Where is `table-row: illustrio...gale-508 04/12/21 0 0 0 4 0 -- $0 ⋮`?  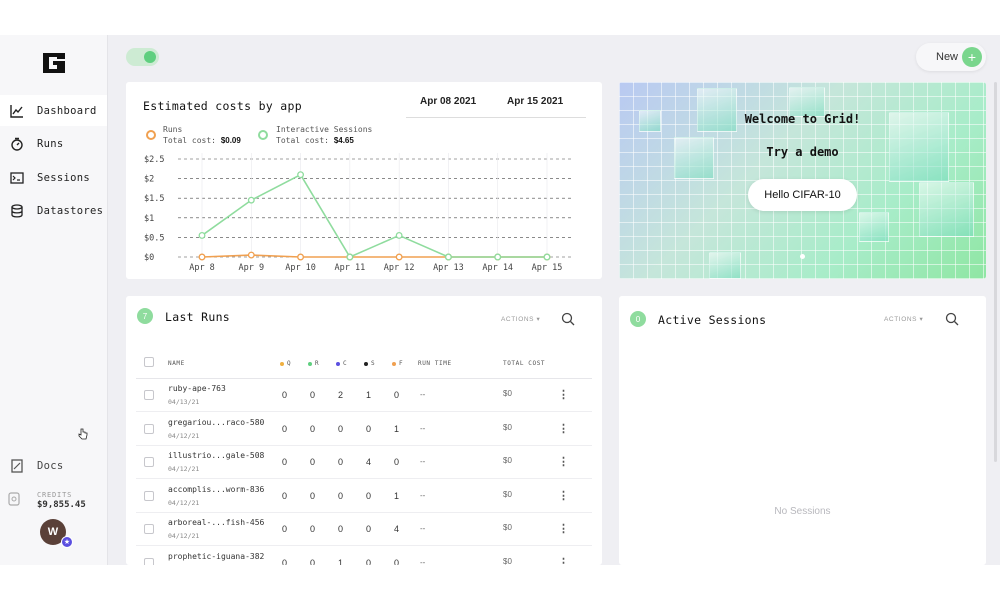
table-row: illustrio...gale-508 04/12/21 0 0 0 4 0 -- $0 ⋮ is located at coordinates (364, 462).